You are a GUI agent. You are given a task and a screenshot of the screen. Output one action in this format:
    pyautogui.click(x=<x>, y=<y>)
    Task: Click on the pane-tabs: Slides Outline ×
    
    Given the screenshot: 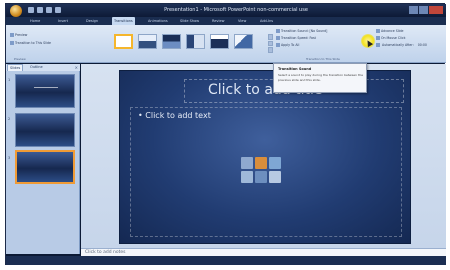 What is the action you would take?
    pyautogui.click(x=43, y=67)
    